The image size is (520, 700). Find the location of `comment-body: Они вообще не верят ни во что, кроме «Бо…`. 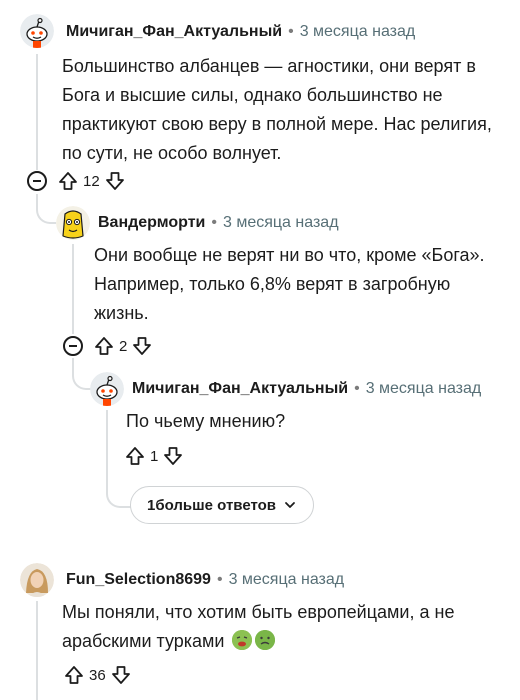

comment-body: Они вообще не верят ни во что, кроме «Бо… is located at coordinates (289, 284).